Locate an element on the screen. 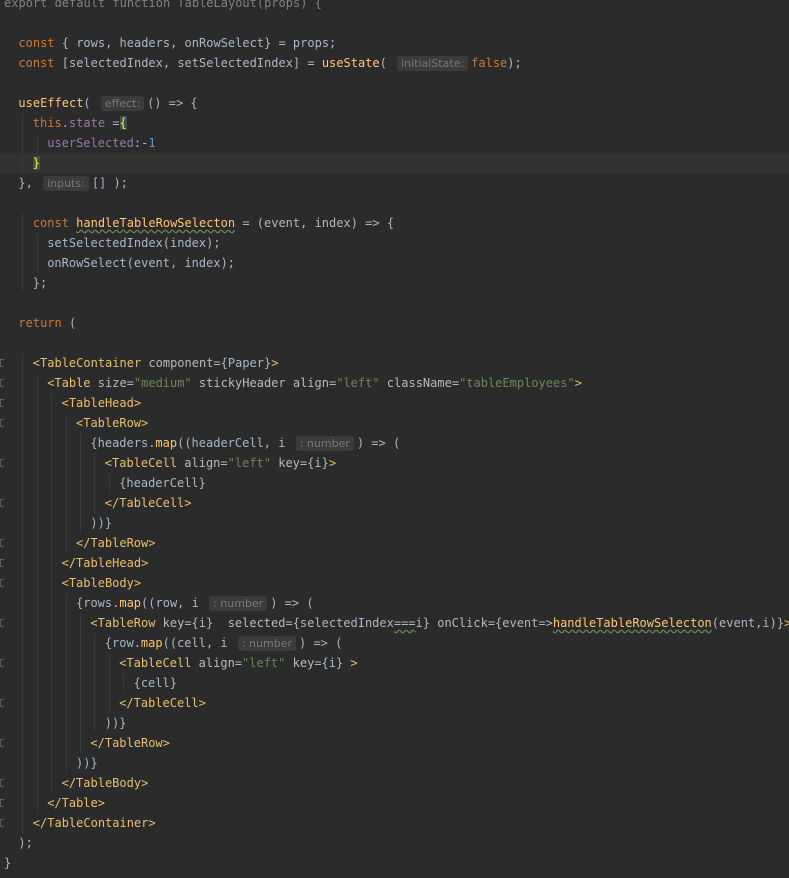 The height and width of the screenshot is (878, 789). code-token: <TableHead> is located at coordinates (101, 403).